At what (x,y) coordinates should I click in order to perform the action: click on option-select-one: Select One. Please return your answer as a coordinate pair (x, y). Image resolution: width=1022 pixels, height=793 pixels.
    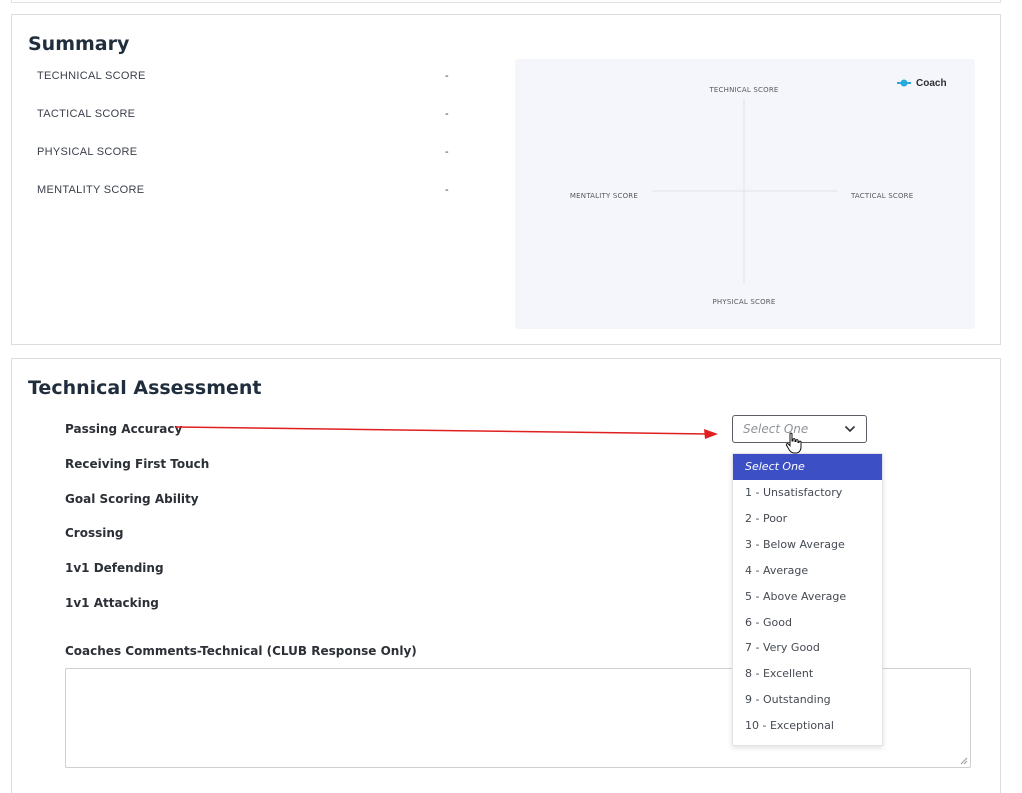
    Looking at the image, I should click on (807, 467).